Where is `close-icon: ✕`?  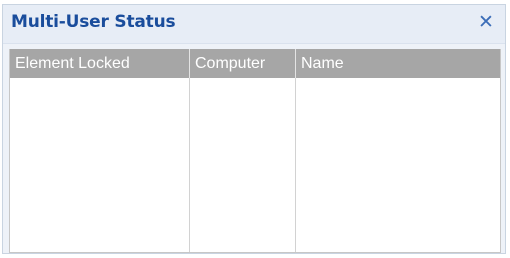 close-icon: ✕ is located at coordinates (486, 22).